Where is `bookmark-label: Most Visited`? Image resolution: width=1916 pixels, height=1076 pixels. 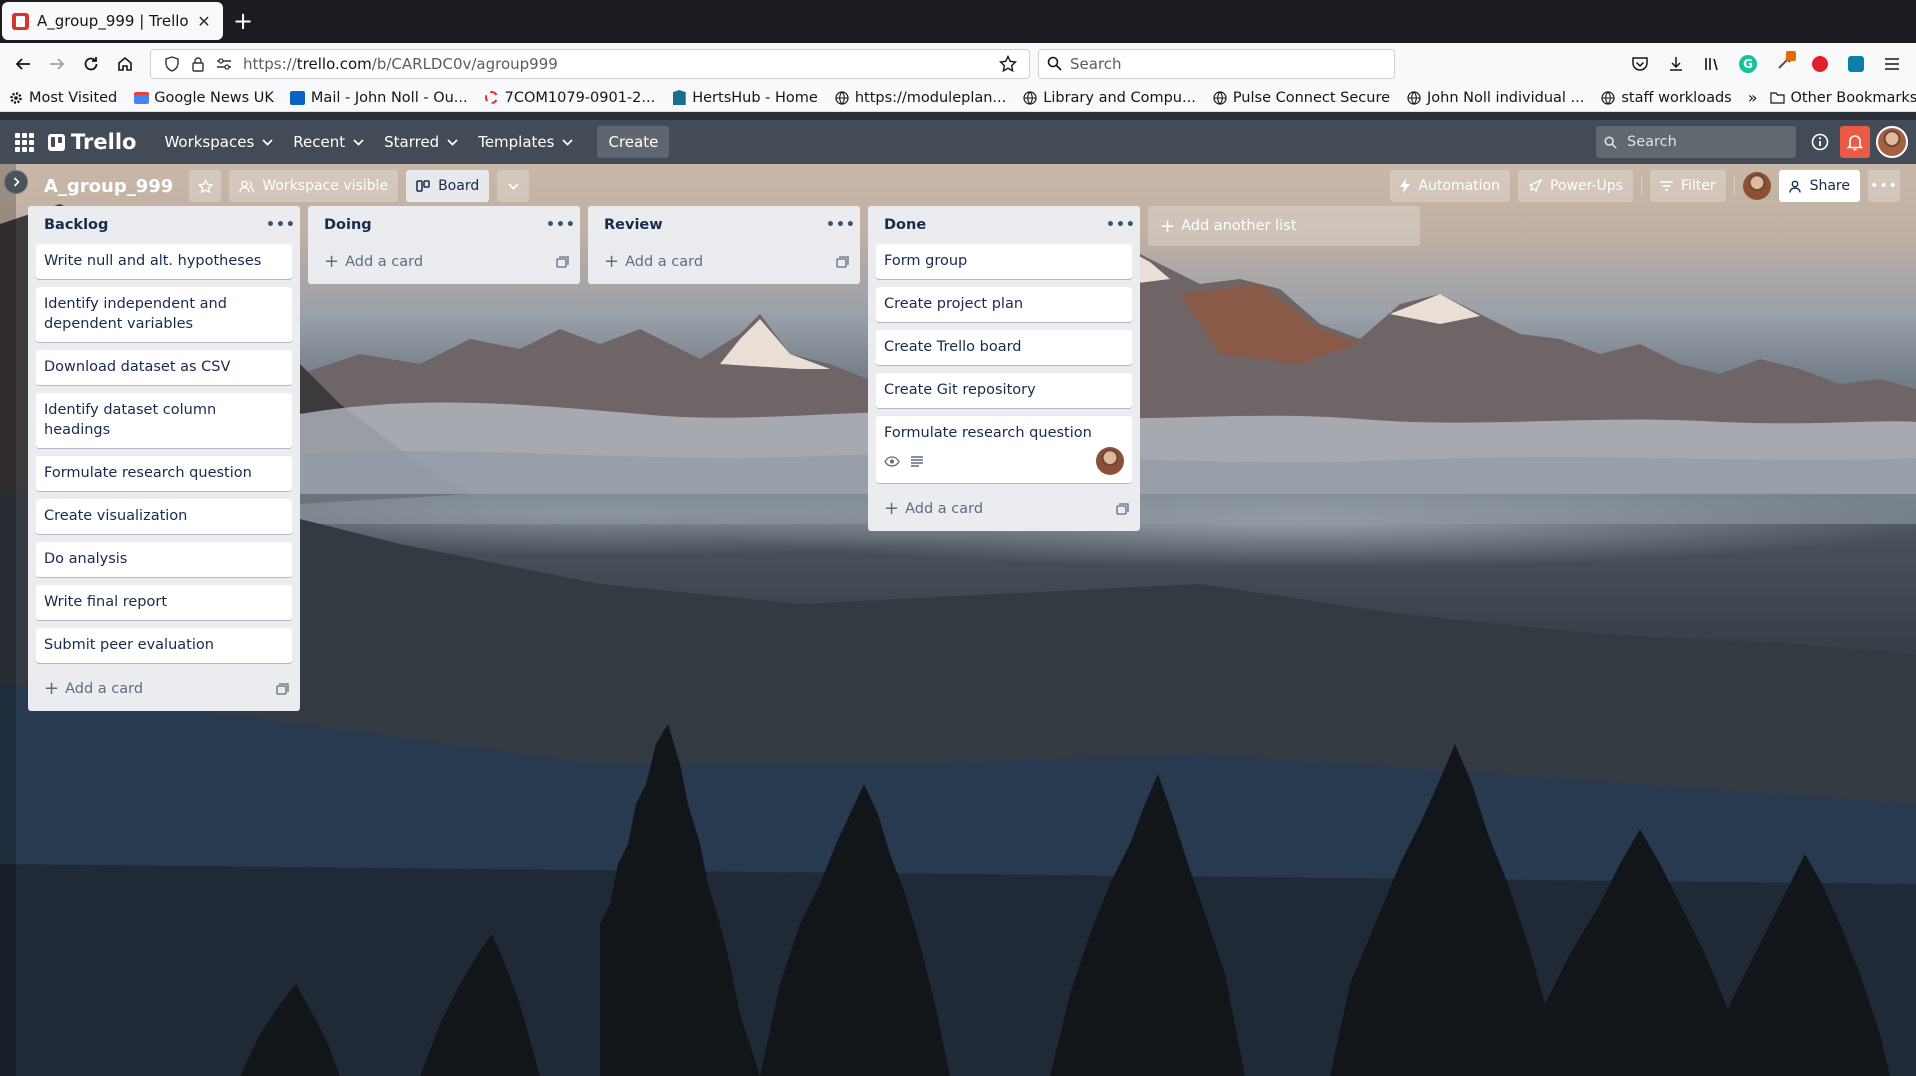
bookmark-label: Most Visited is located at coordinates (73, 97).